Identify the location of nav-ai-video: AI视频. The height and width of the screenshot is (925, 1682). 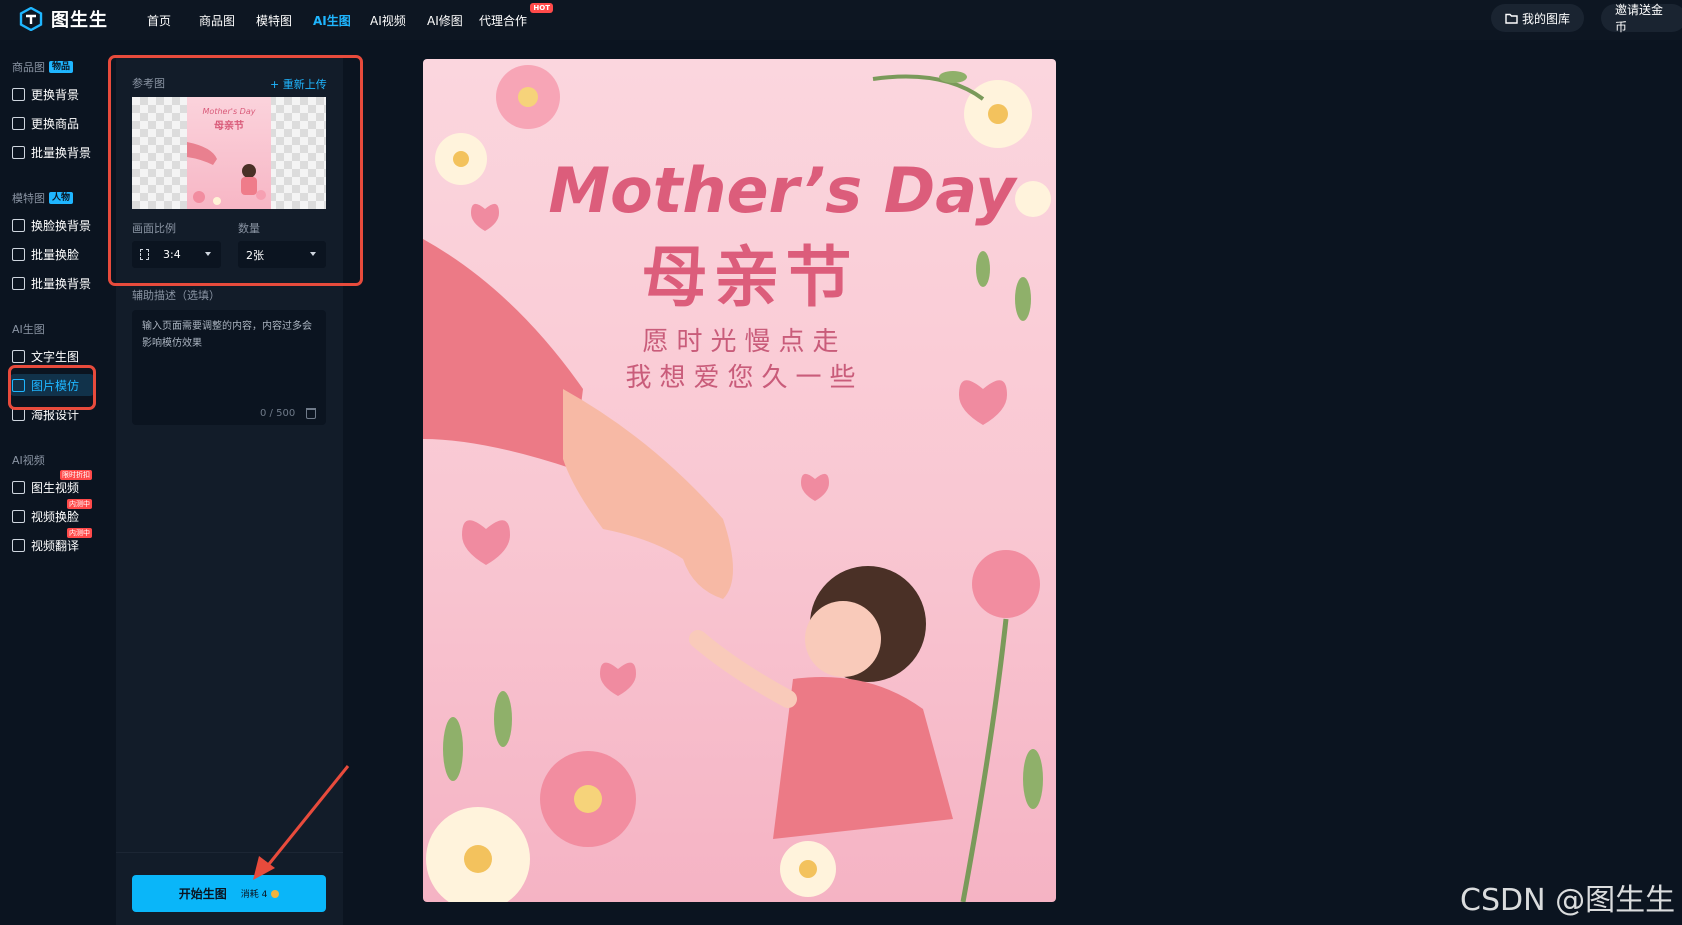
(398, 20).